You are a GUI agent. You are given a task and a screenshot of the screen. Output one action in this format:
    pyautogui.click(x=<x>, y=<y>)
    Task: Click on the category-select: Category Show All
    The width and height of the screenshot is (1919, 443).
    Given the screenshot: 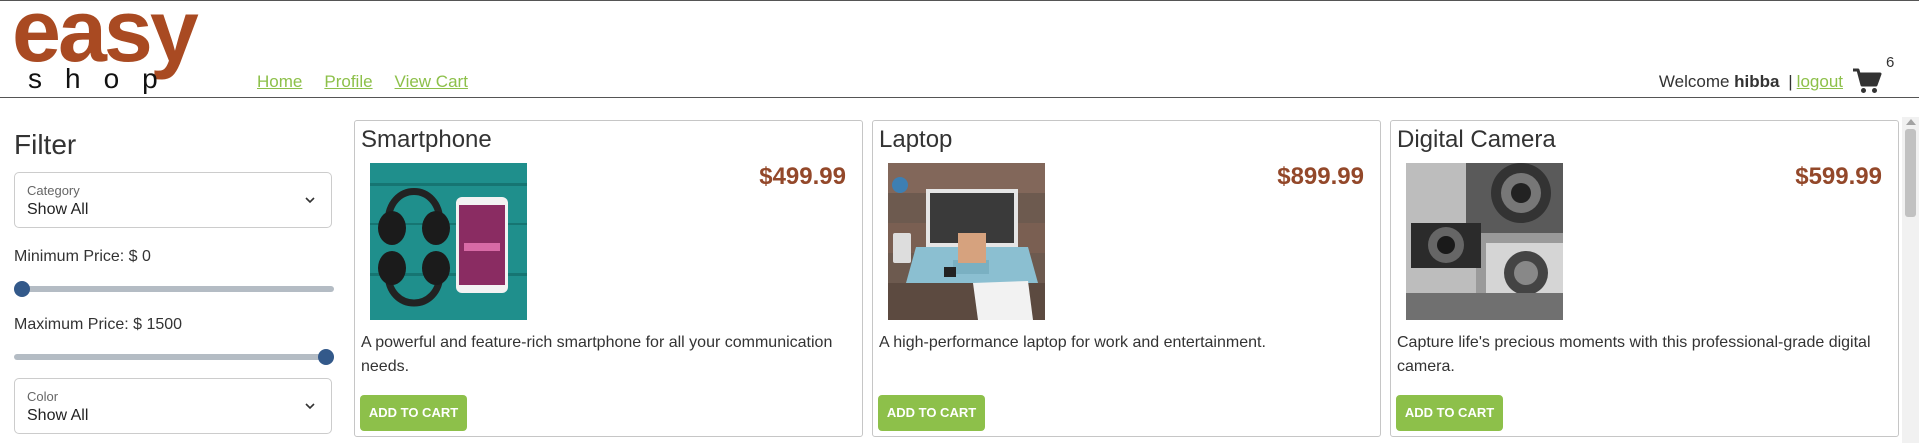 What is the action you would take?
    pyautogui.click(x=173, y=199)
    